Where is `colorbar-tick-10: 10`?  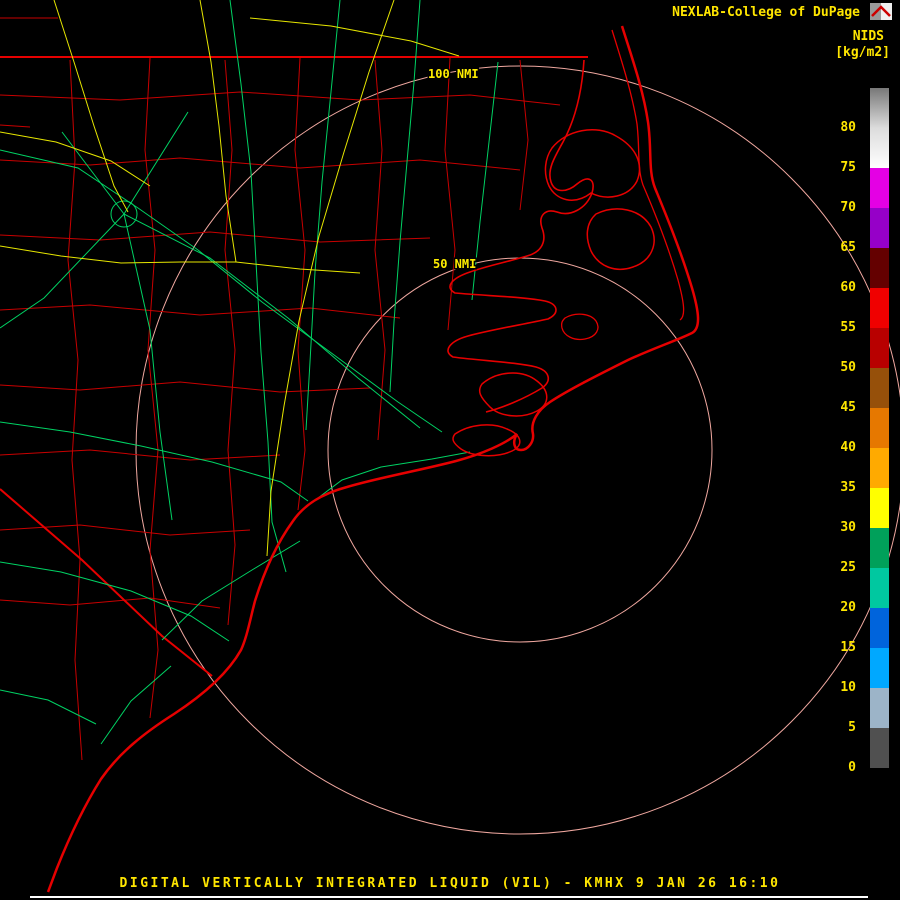
colorbar-tick-10: 10 is located at coordinates (848, 687).